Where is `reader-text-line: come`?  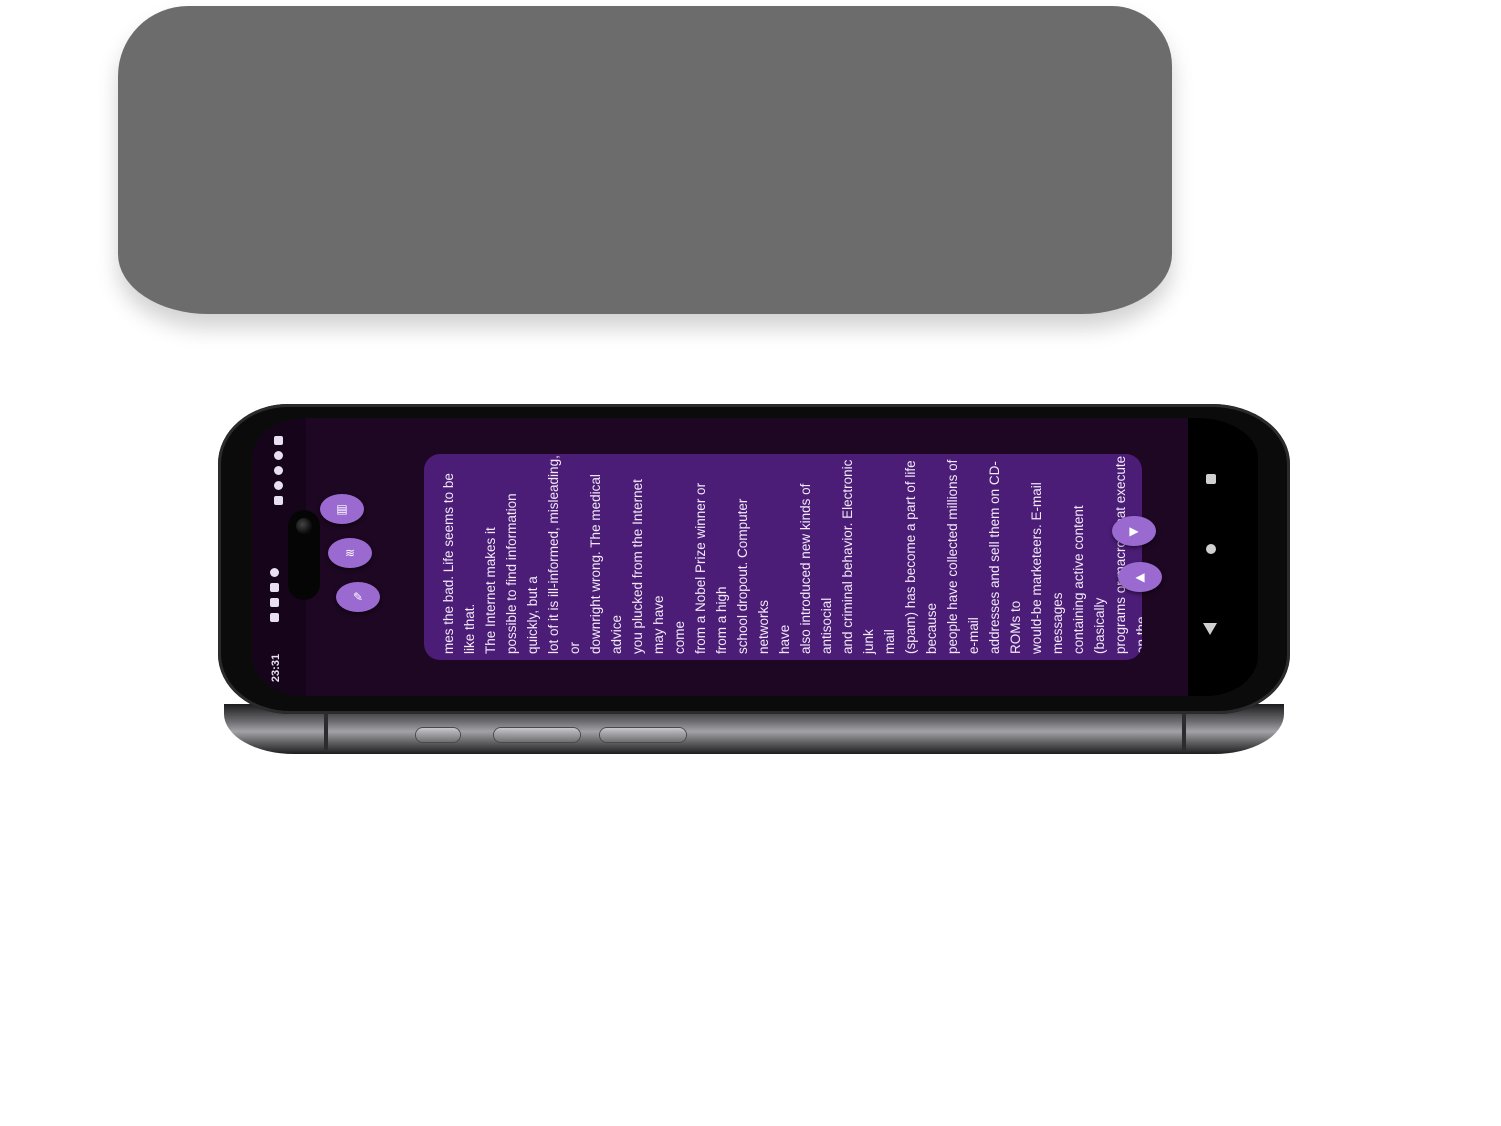
reader-text-line: come is located at coordinates (679, 637).